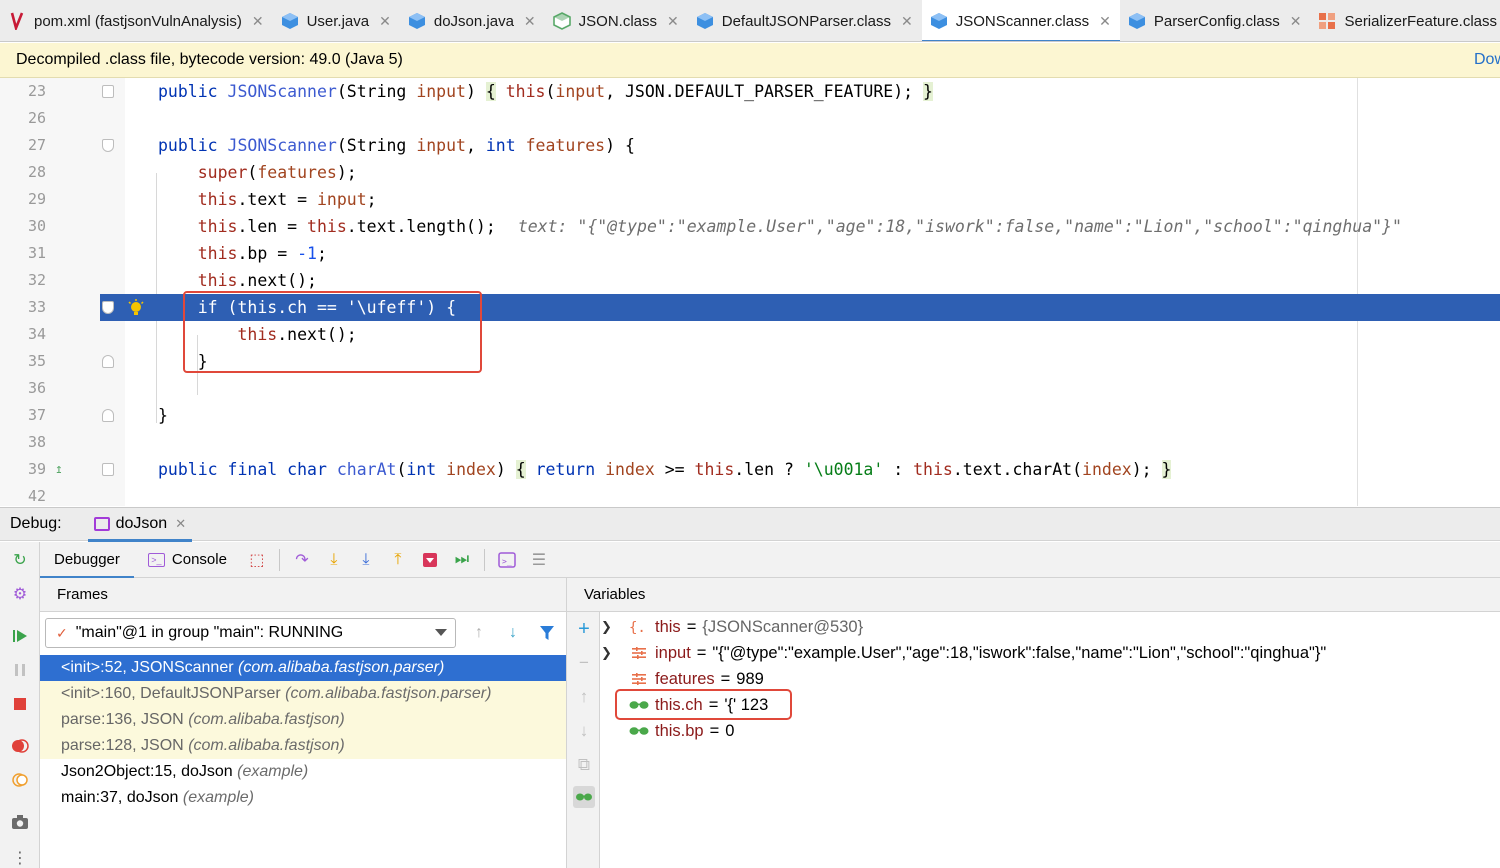  I want to click on trace-list-icon: ☰, so click(539, 560).